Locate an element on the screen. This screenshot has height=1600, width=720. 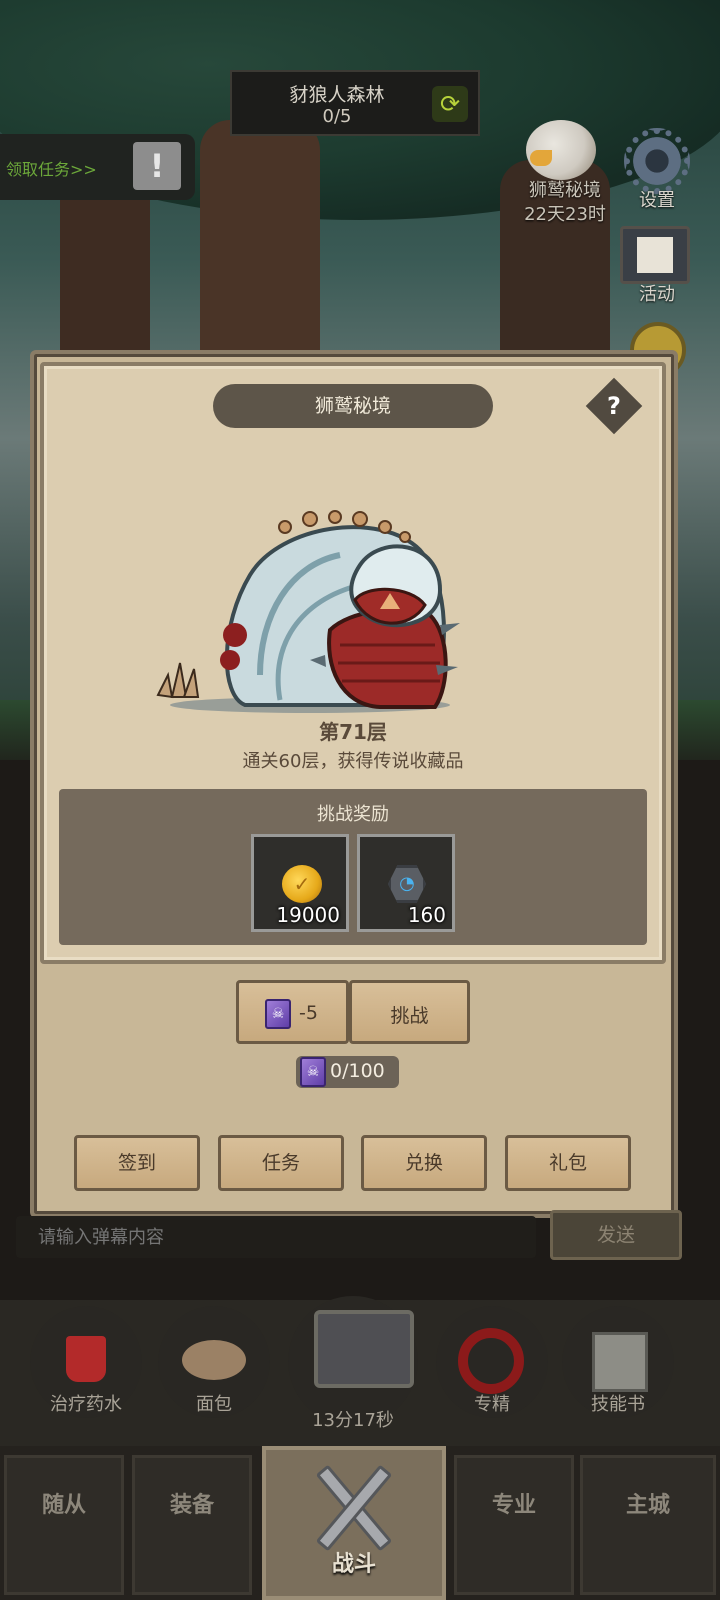
gift-pack-button: 礼包 is located at coordinates (568, 1163).